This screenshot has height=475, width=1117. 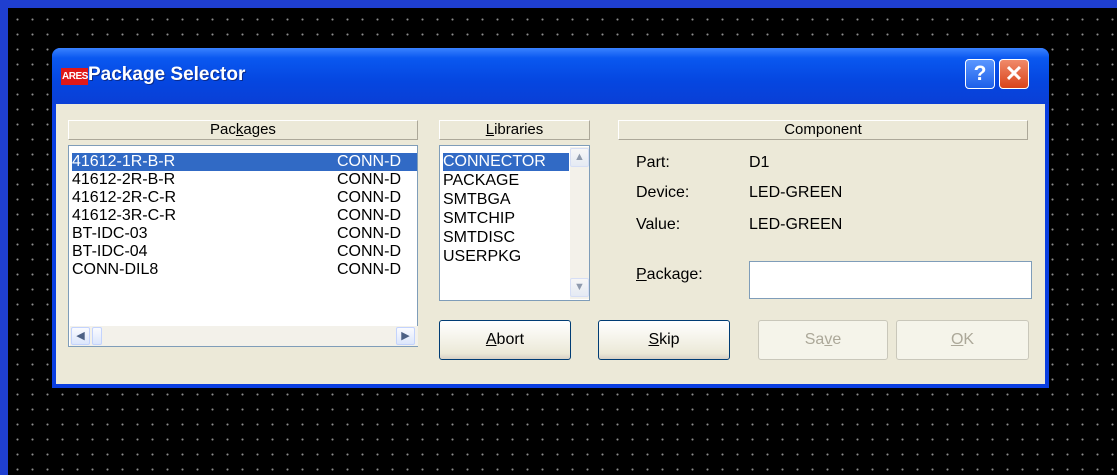 I want to click on package-row: BT-IDC-03 CONN-D, so click(x=244, y=234).